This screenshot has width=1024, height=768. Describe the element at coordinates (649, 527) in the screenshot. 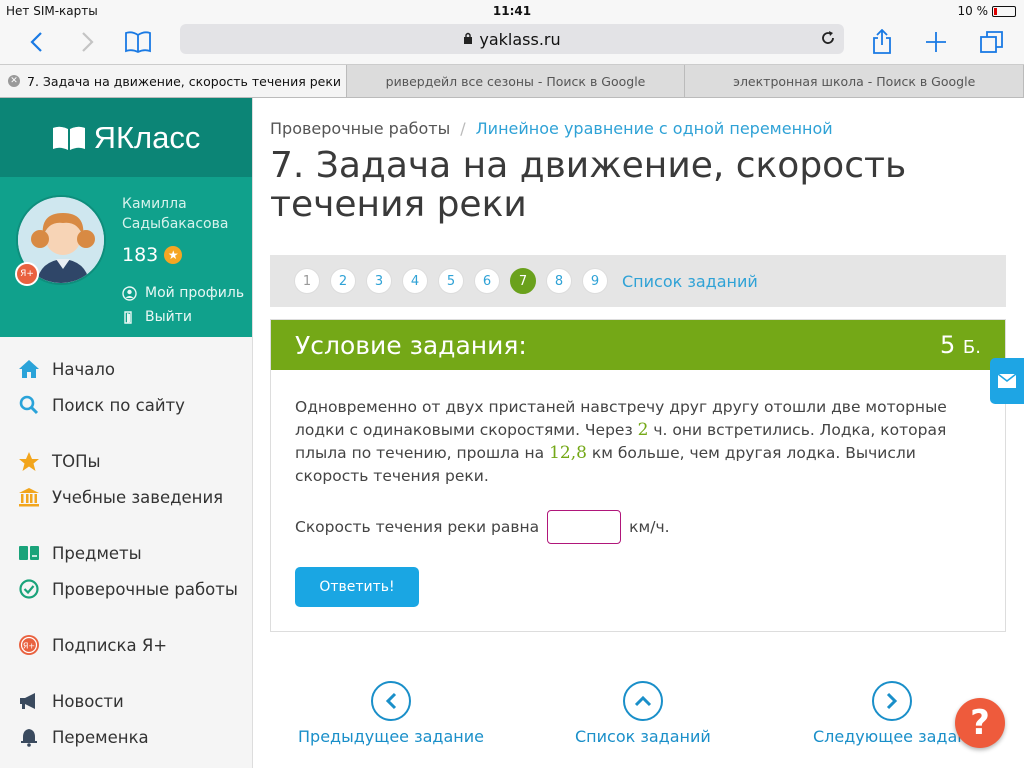

I see `answer-unit: км/ч.` at that location.